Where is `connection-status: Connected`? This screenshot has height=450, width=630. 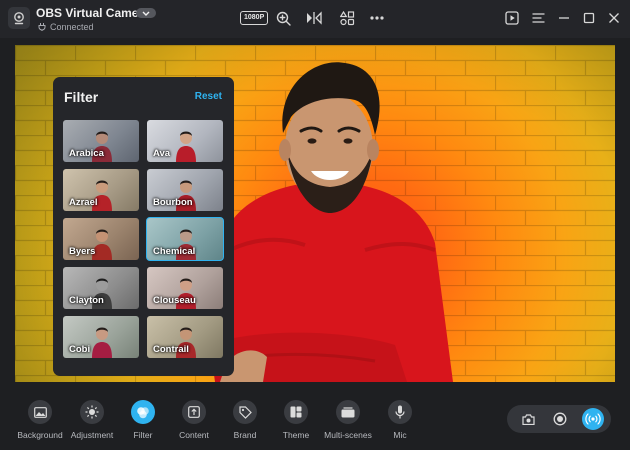 connection-status: Connected is located at coordinates (66, 27).